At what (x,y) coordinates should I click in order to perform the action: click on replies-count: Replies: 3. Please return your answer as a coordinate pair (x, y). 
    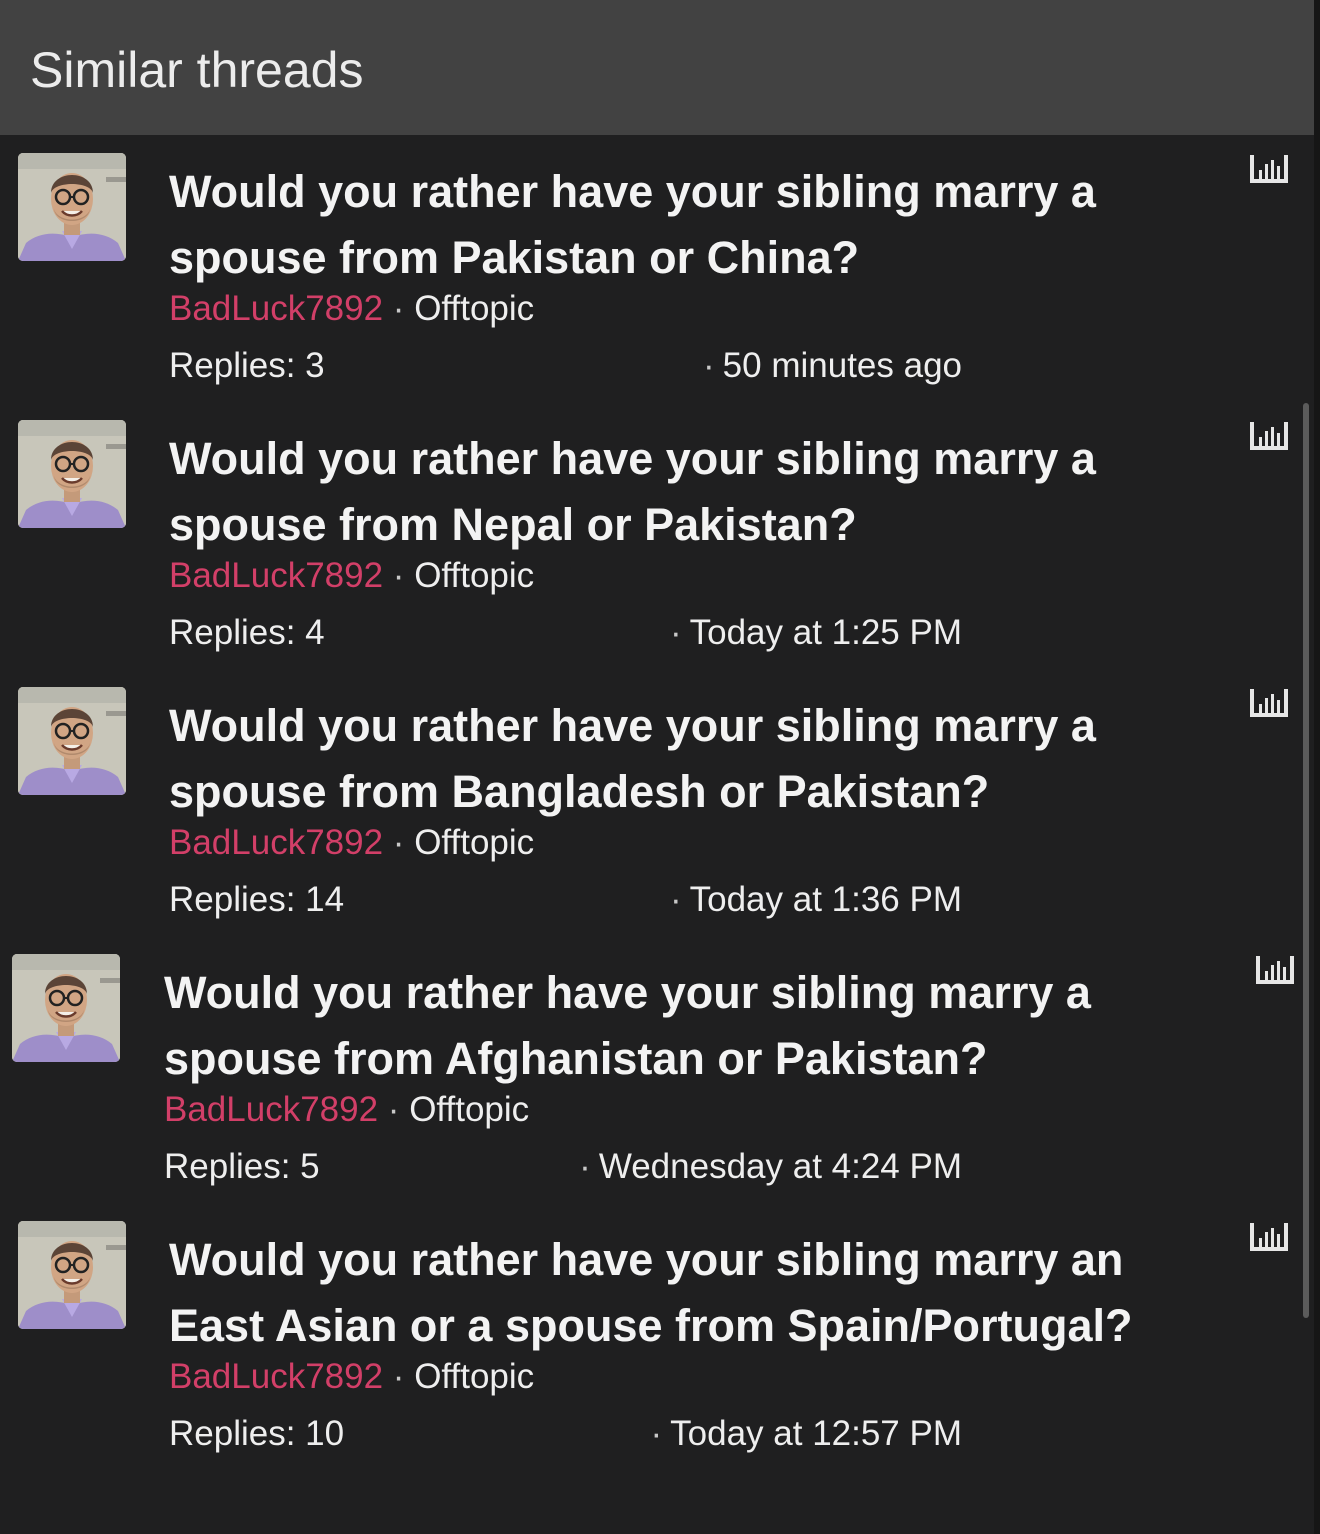
    Looking at the image, I should click on (247, 365).